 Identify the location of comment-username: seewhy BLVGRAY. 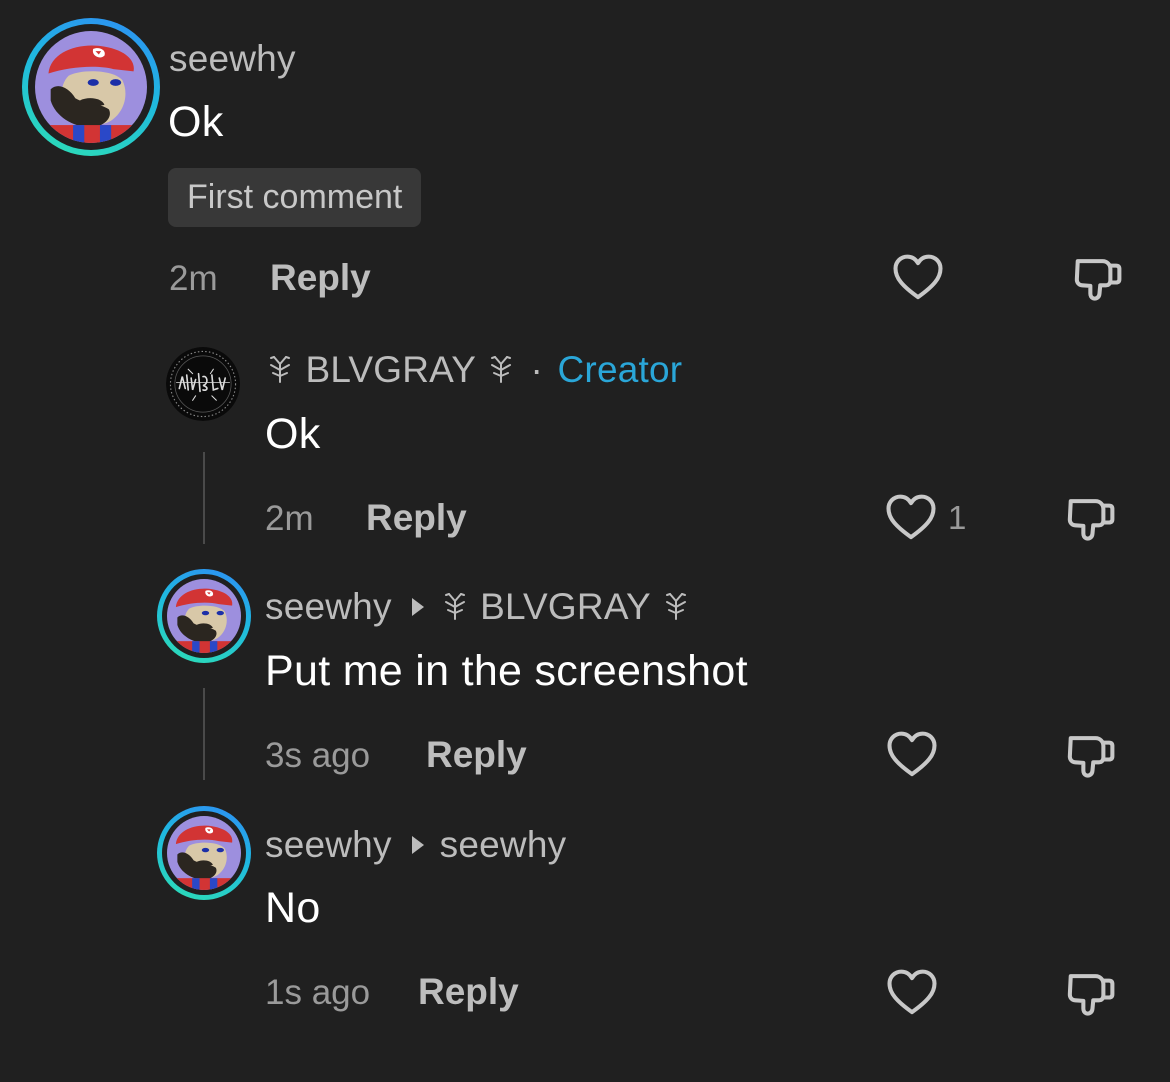
(478, 607).